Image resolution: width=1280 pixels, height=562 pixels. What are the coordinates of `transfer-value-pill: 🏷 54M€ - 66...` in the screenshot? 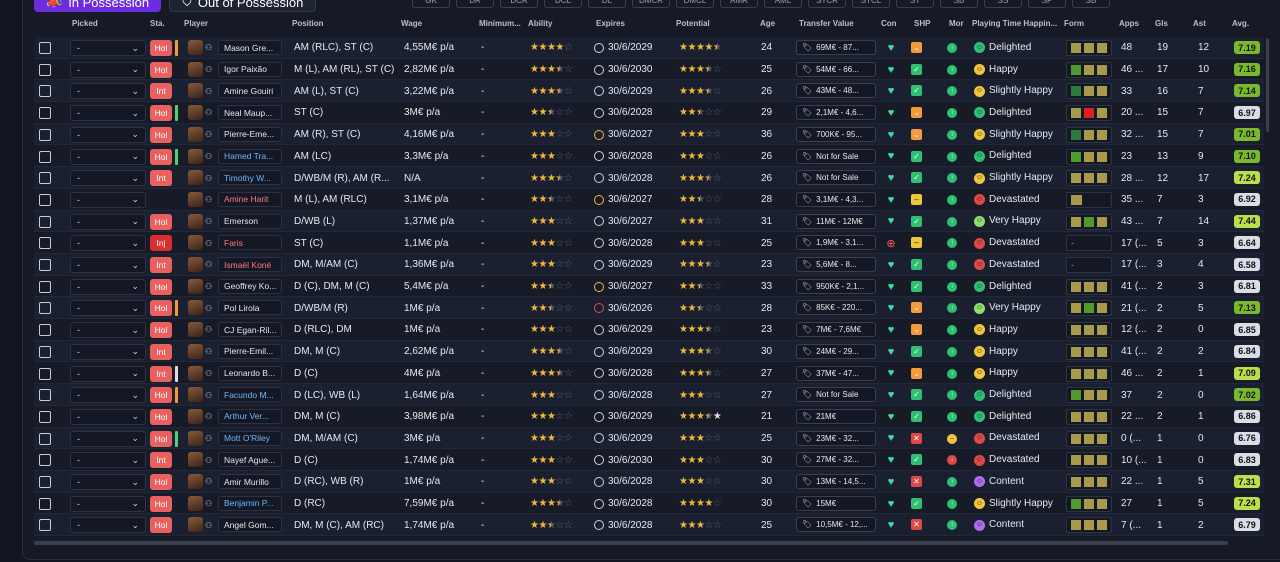 It's located at (836, 69).